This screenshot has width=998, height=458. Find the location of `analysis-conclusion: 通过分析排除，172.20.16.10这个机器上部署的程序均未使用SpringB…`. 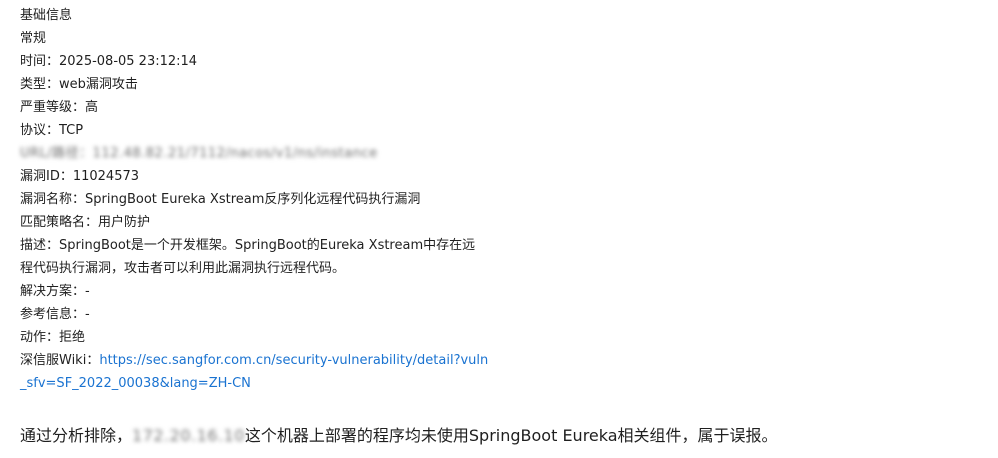

analysis-conclusion: 通过分析排除，172.20.16.10这个机器上部署的程序均未使用SpringB… is located at coordinates (399, 436).